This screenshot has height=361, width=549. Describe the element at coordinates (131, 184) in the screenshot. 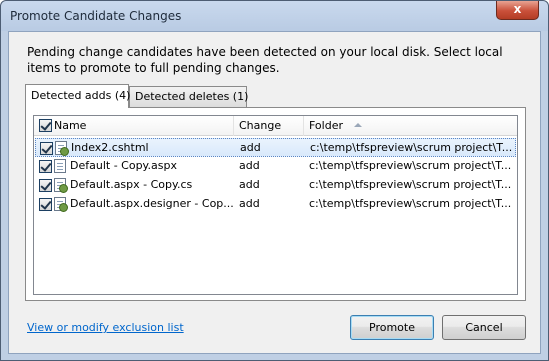

I see `item-name: Default.aspx - Copy.cs` at that location.